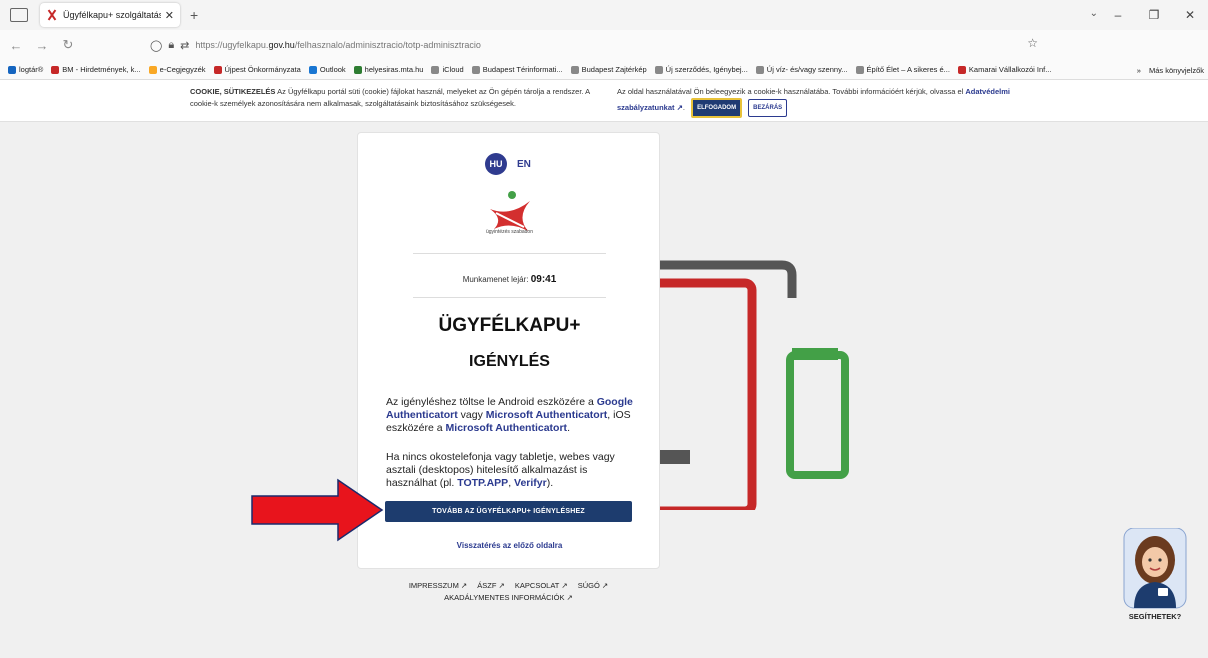 Image resolution: width=1208 pixels, height=658 pixels. Describe the element at coordinates (508, 164) in the screenshot. I see `language-switcher: HU EN` at that location.